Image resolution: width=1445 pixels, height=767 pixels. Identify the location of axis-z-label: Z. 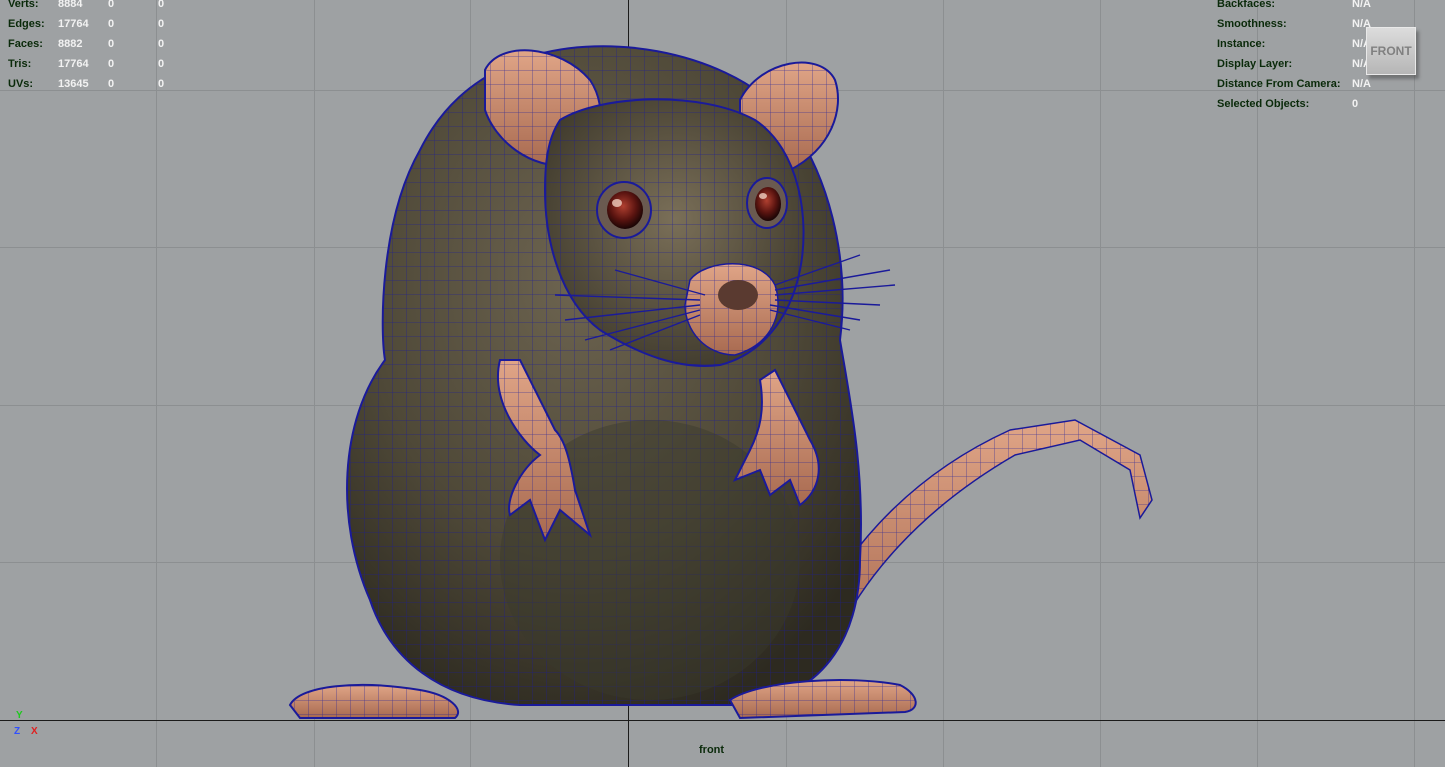
(17, 731).